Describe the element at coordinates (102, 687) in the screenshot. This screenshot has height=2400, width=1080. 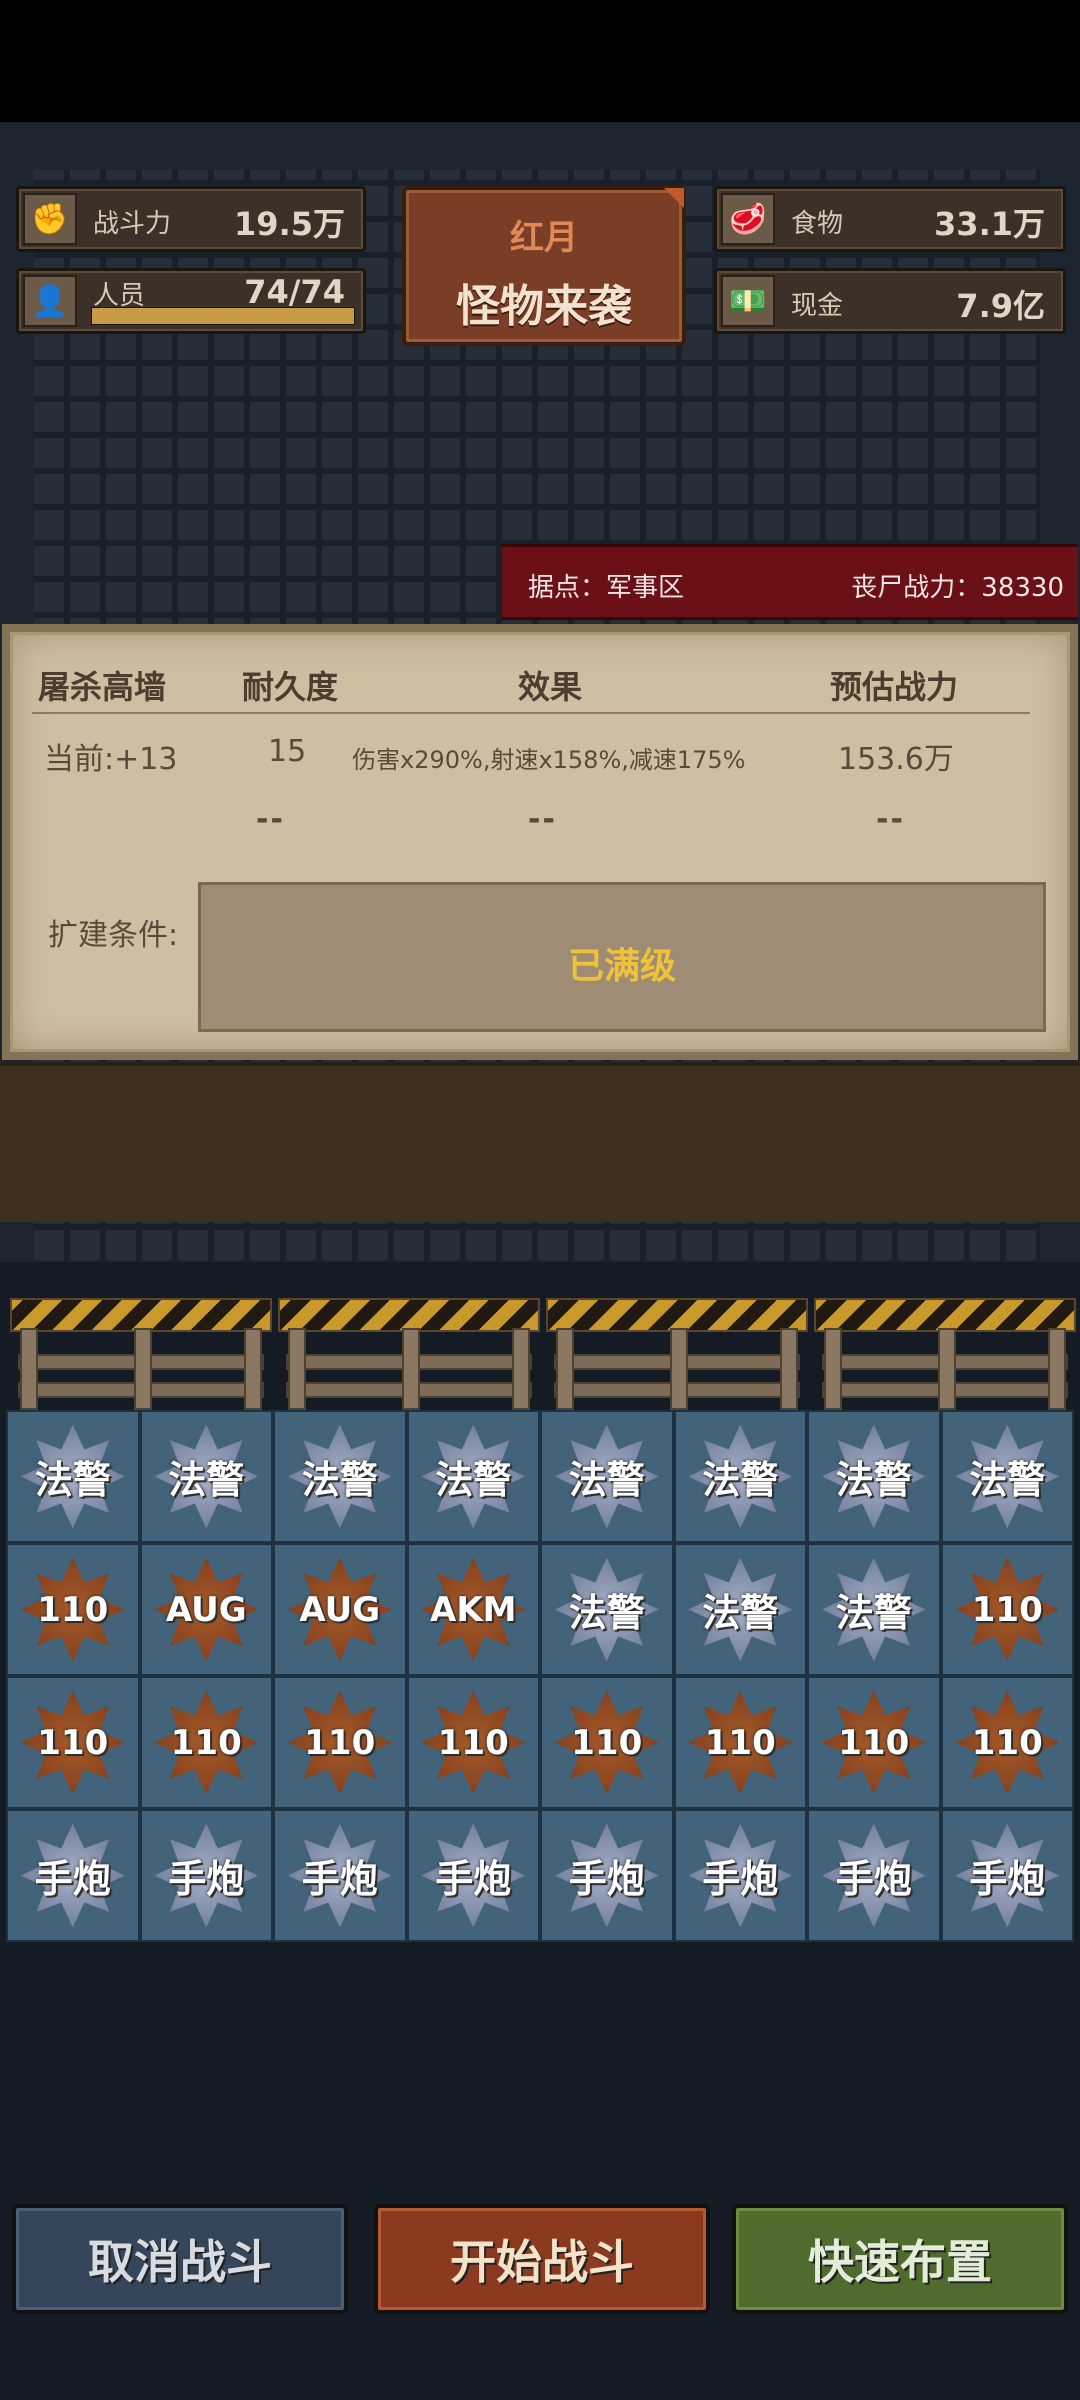
I see `header-wall: 屠杀高墙` at that location.